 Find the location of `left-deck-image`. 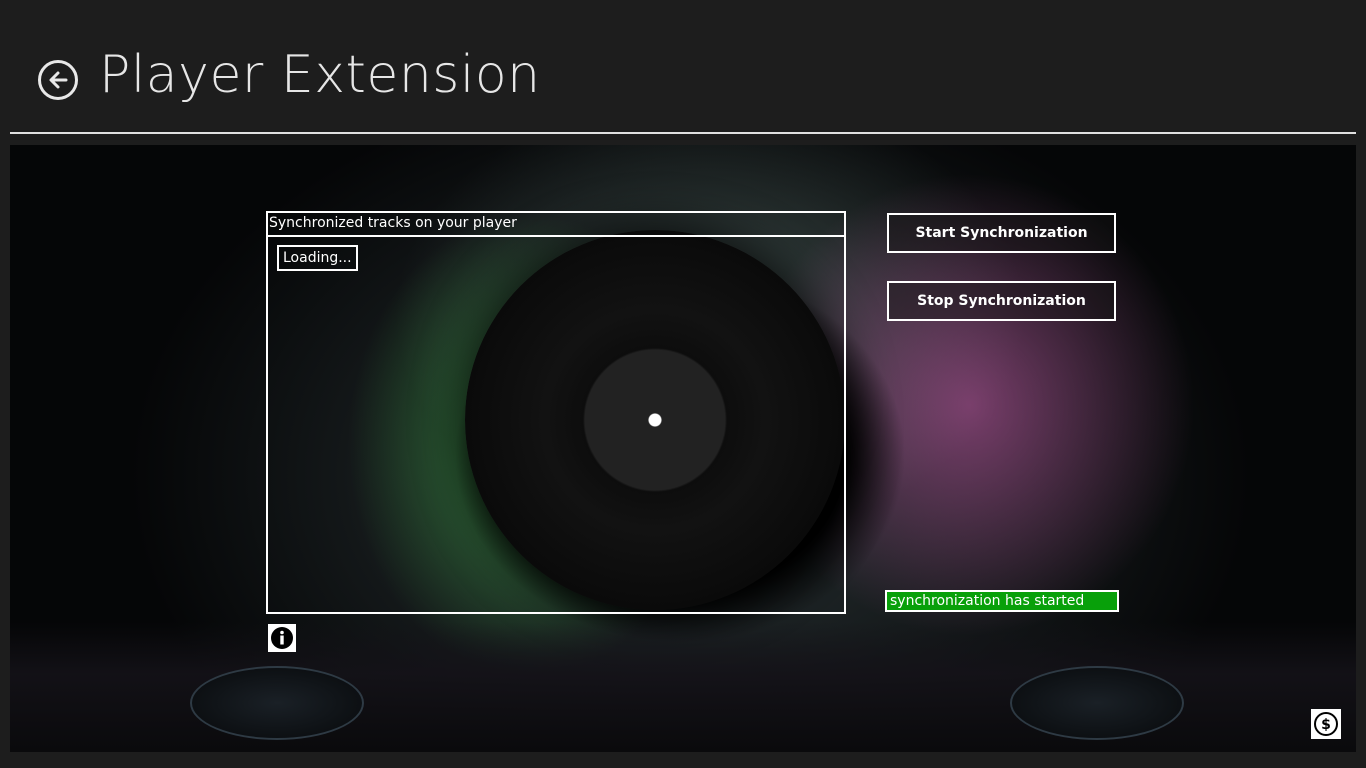

left-deck-image is located at coordinates (277, 703).